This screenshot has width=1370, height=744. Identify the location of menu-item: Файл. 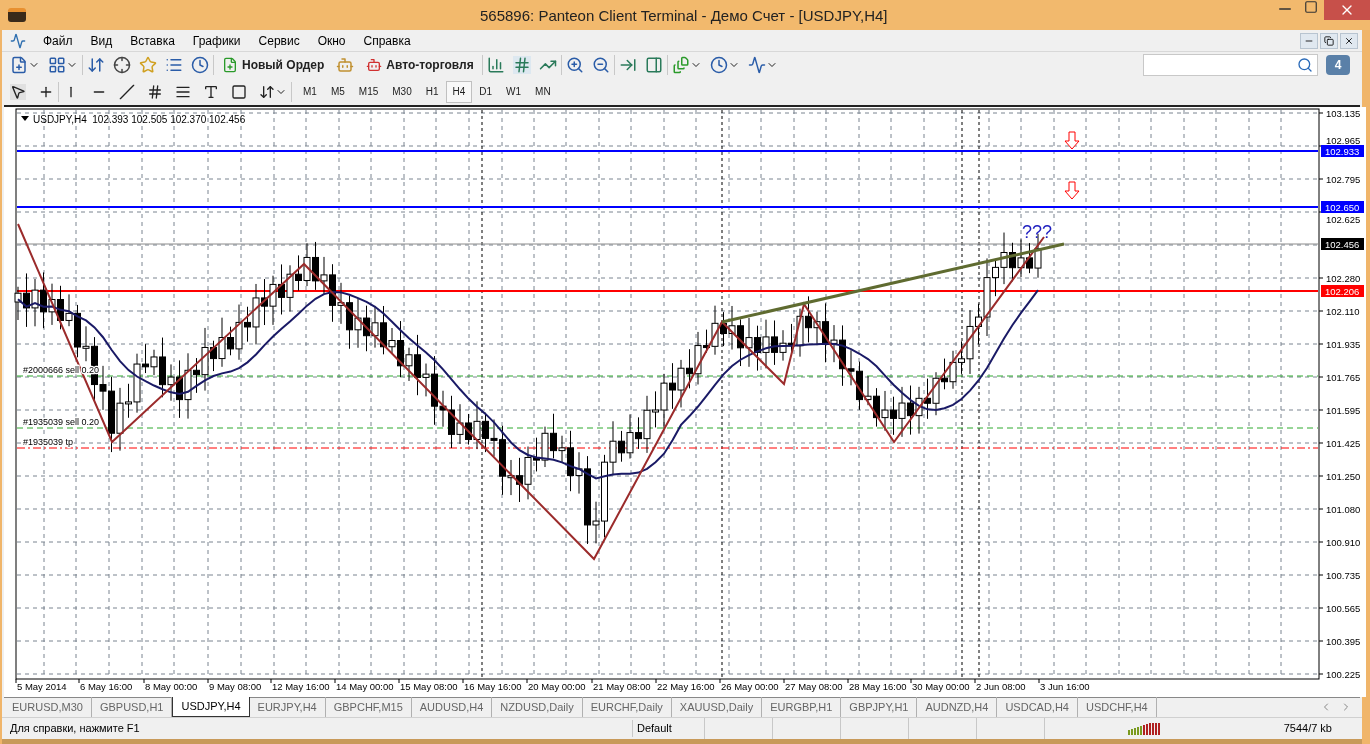
(58, 40).